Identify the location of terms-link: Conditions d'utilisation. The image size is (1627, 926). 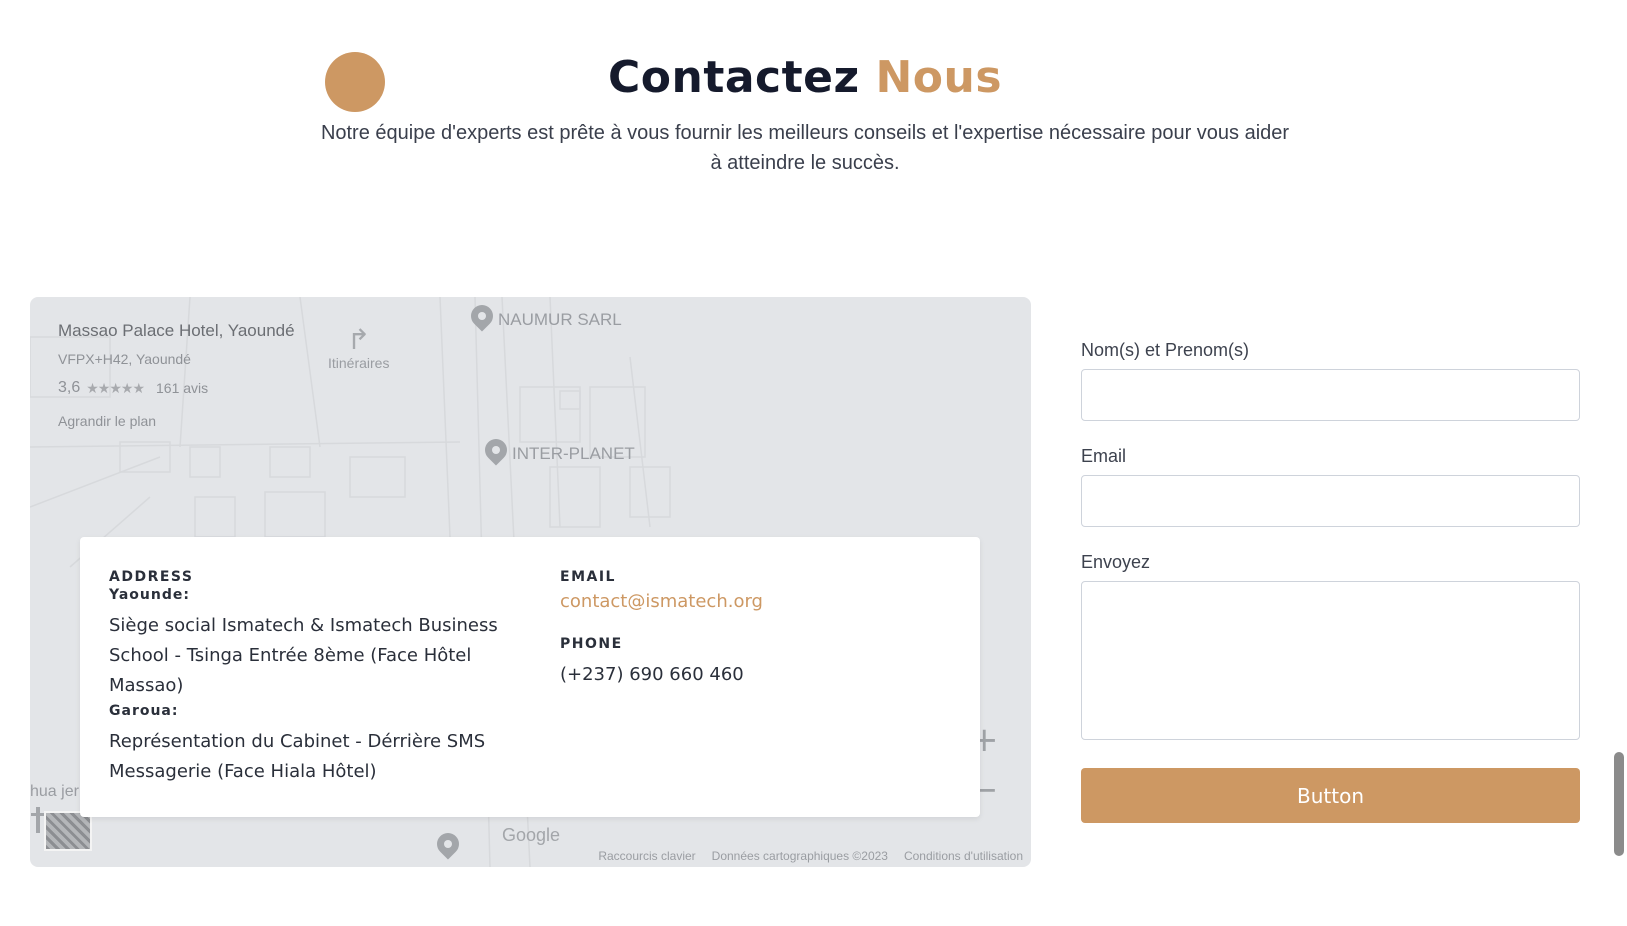
(963, 856).